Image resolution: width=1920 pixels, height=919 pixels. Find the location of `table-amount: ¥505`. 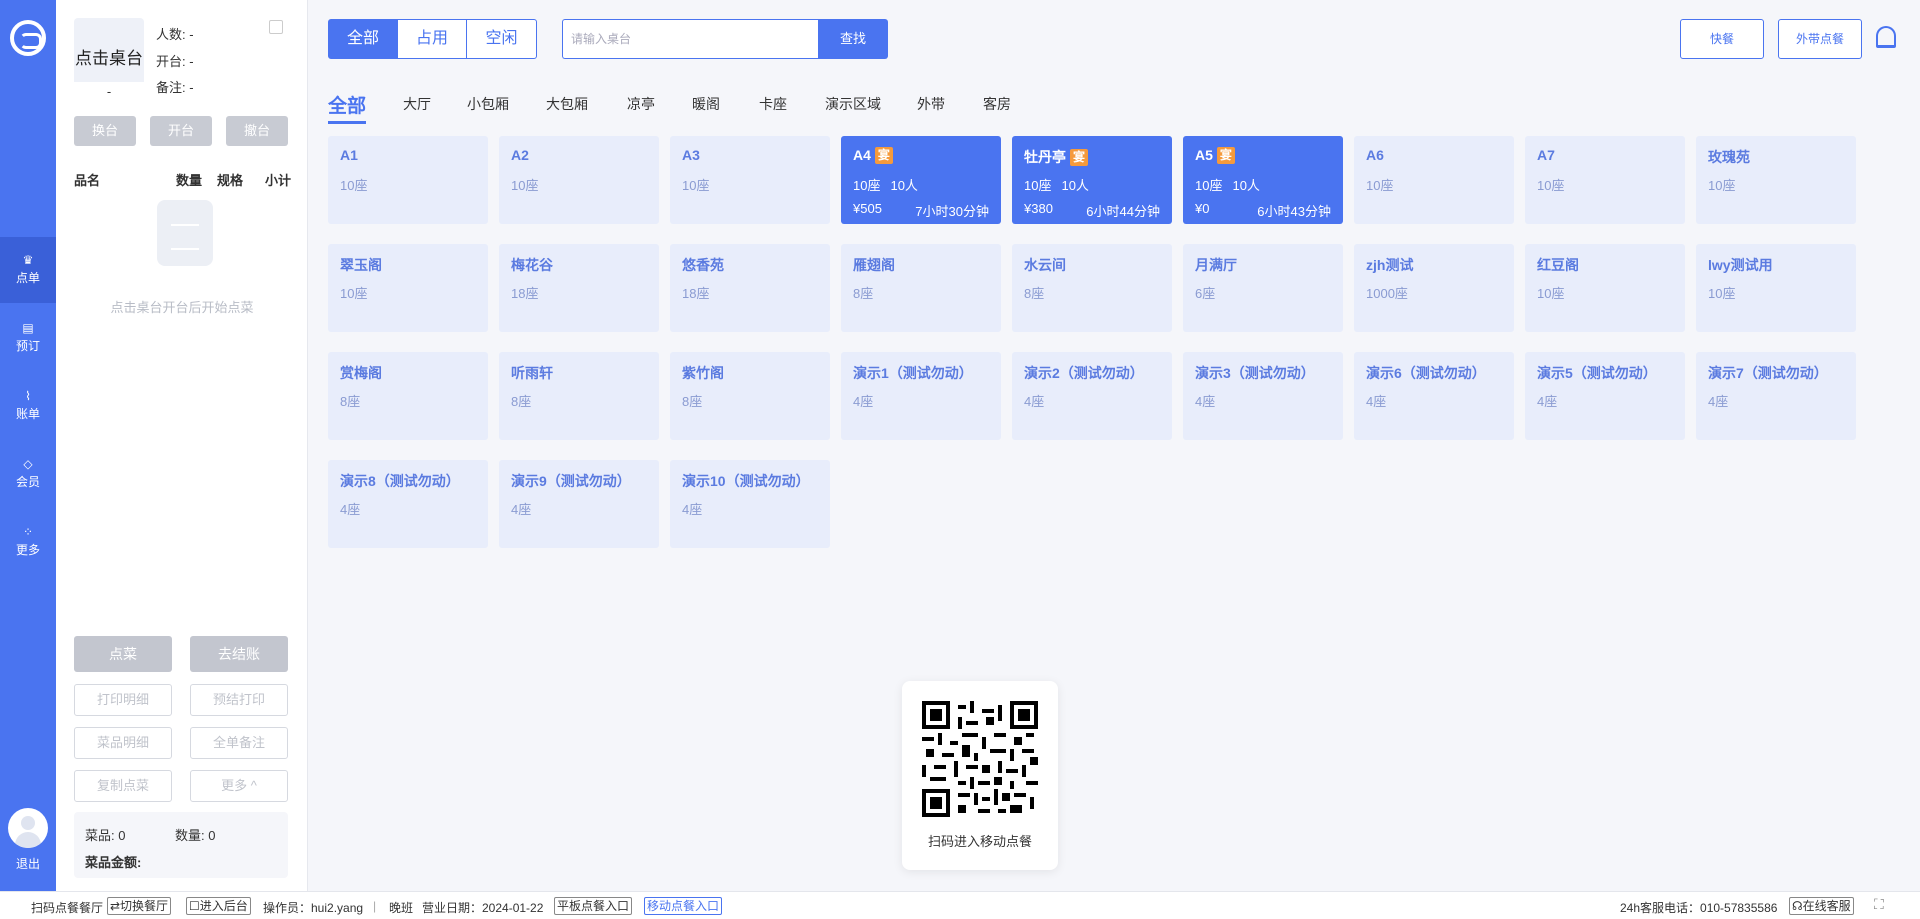

table-amount: ¥505 is located at coordinates (867, 208).